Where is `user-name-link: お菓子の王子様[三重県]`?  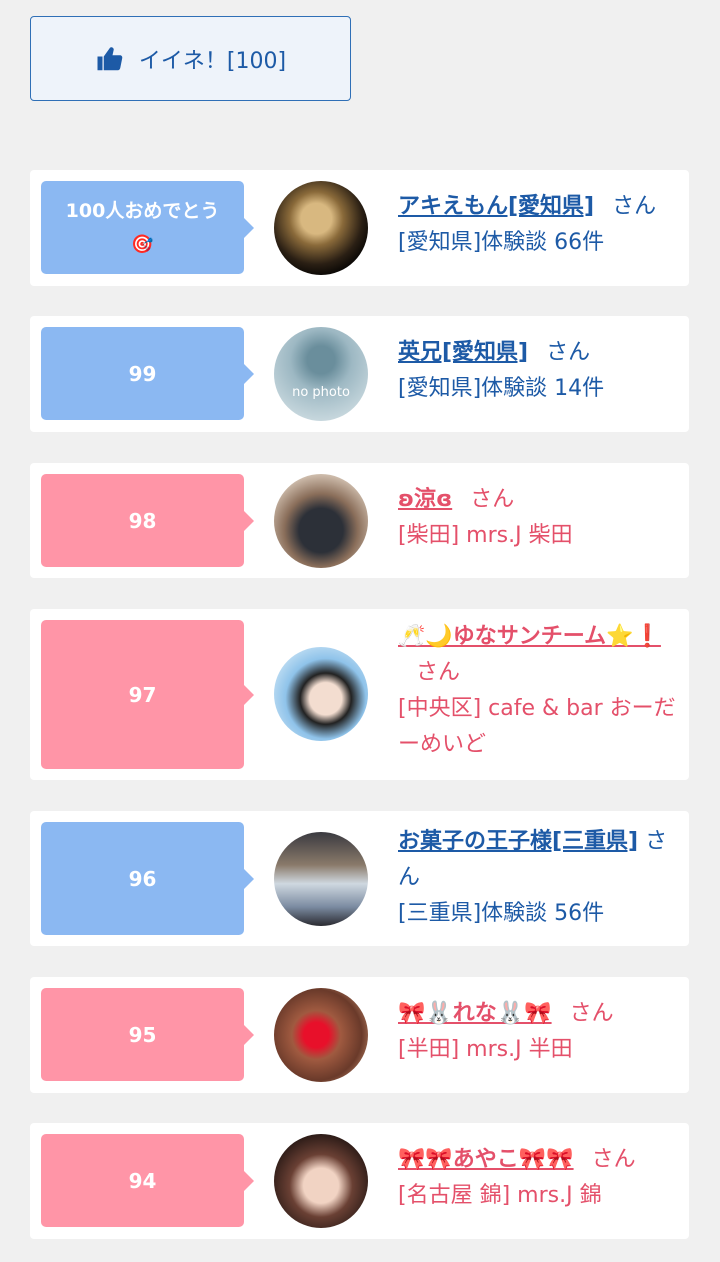 user-name-link: お菓子の王子様[三重県] is located at coordinates (518, 841).